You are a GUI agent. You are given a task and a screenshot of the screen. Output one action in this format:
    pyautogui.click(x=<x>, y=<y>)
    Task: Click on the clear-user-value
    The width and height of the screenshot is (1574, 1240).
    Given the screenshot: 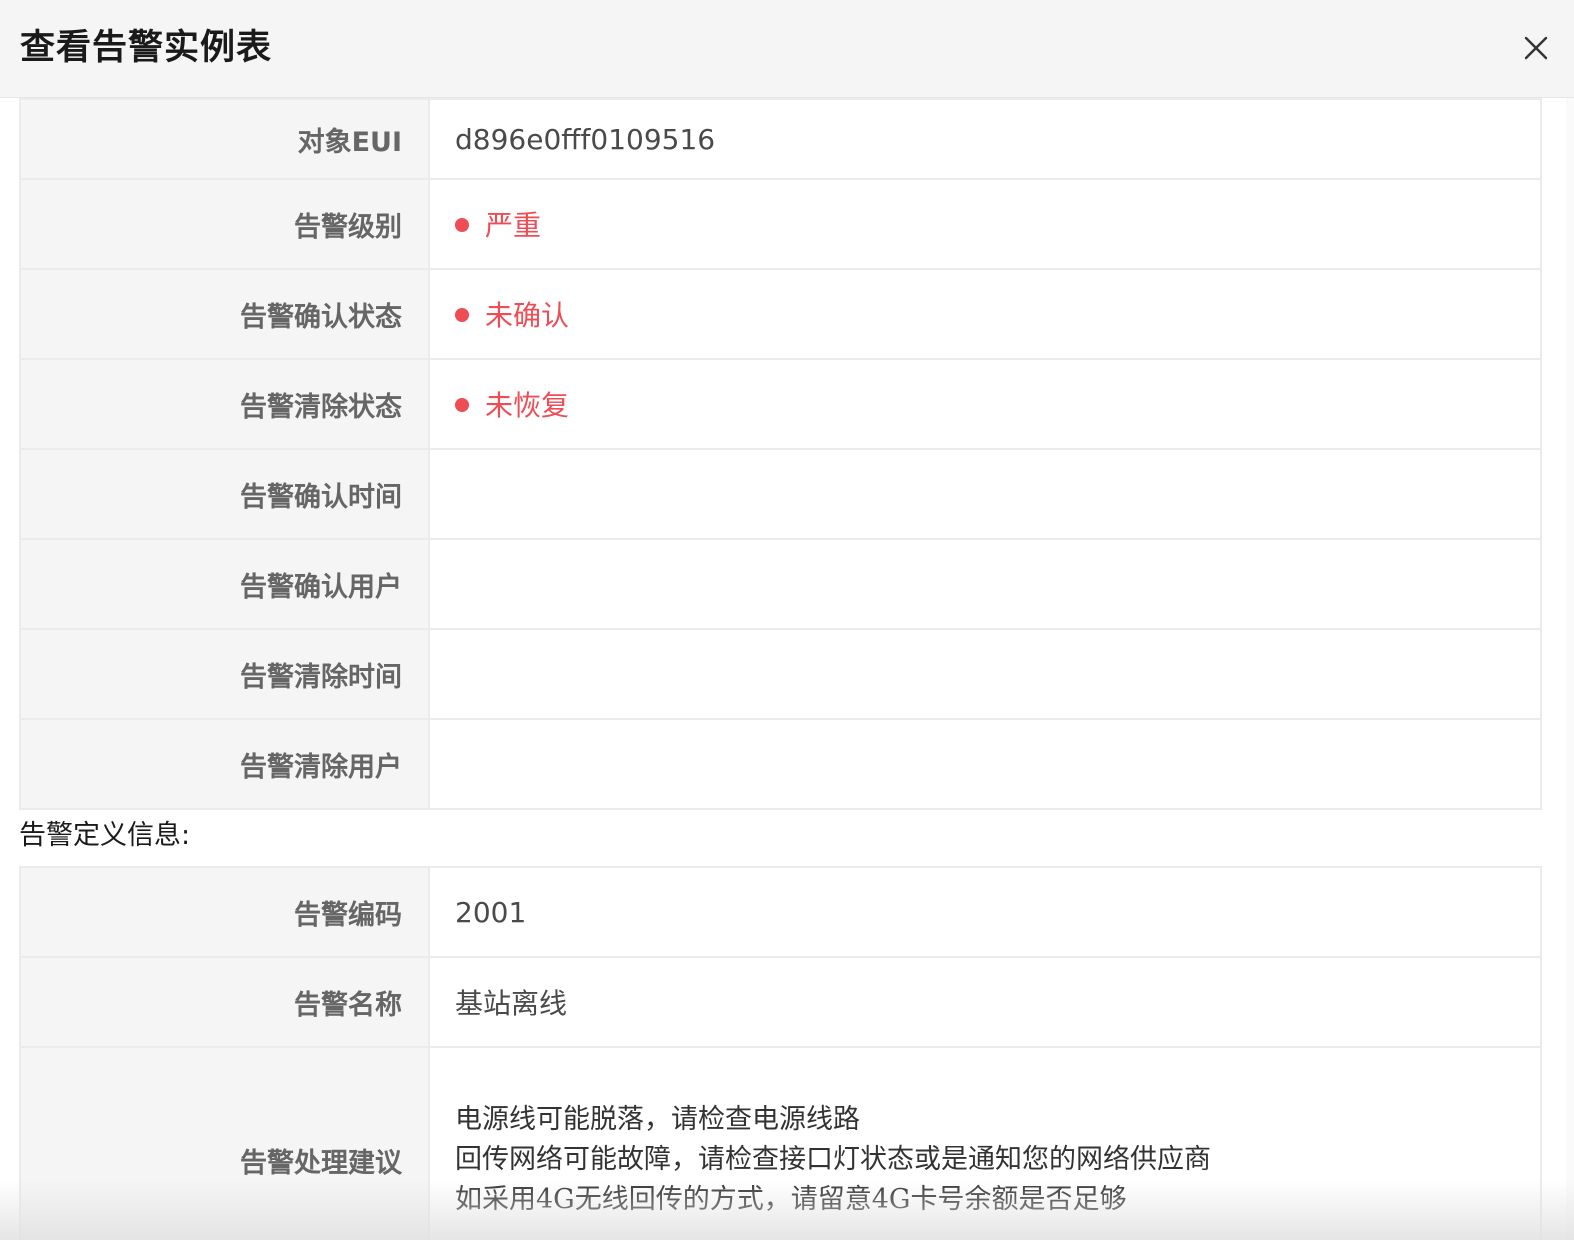 What is the action you would take?
    pyautogui.click(x=985, y=764)
    